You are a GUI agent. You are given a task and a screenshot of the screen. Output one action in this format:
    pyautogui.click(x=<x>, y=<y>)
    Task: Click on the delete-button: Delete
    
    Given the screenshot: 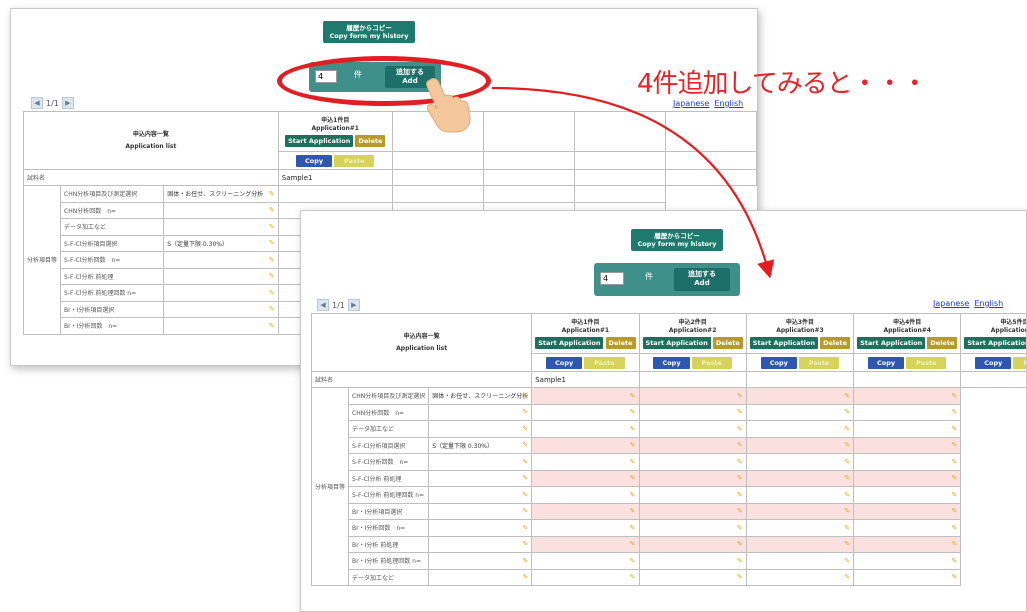 What is the action you would take?
    pyautogui.click(x=942, y=342)
    